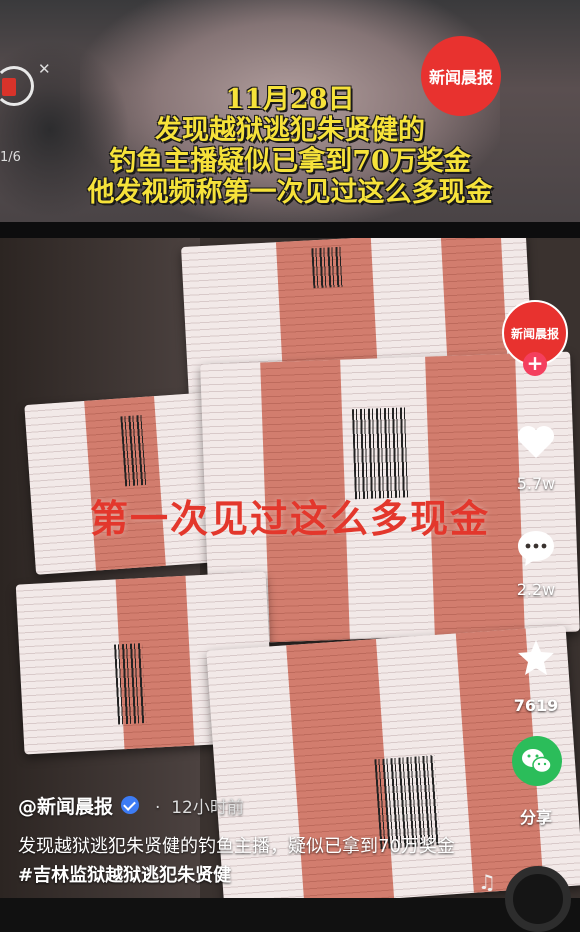 The width and height of the screenshot is (580, 932). I want to click on verified-icon, so click(130, 805).